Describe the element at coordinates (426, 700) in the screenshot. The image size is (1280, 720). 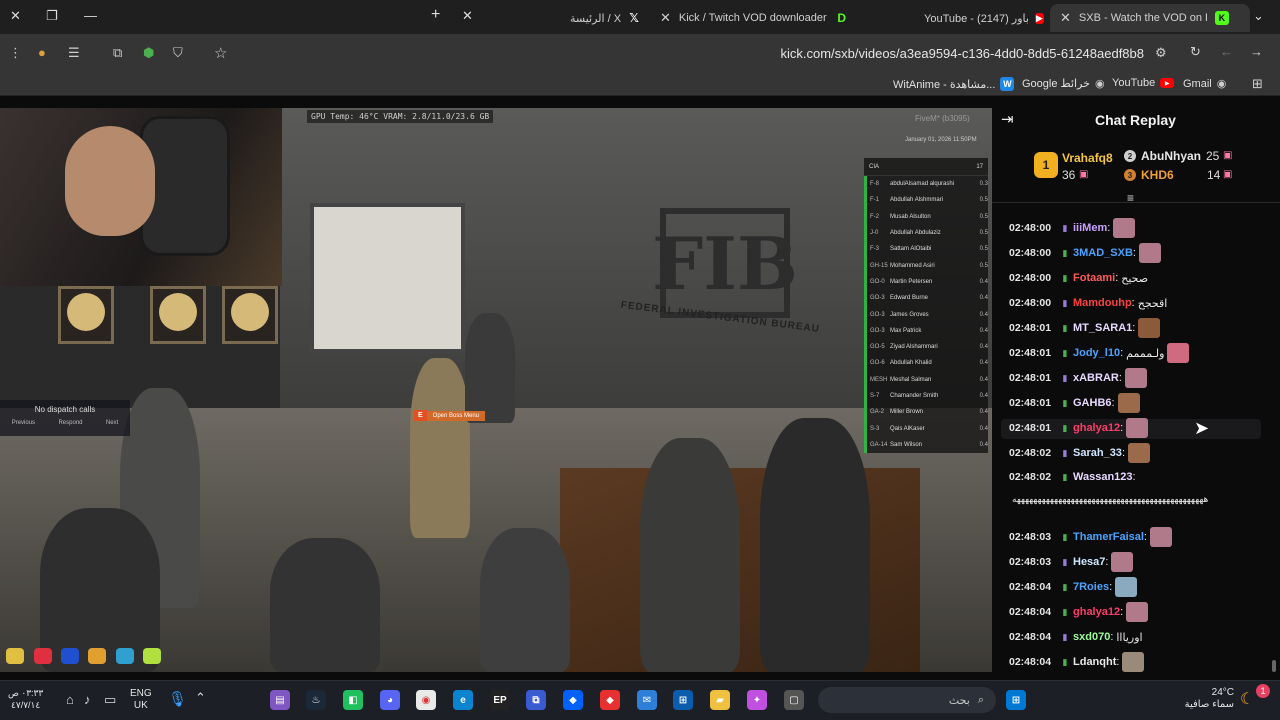
I see `chrome-icon: ◉` at that location.